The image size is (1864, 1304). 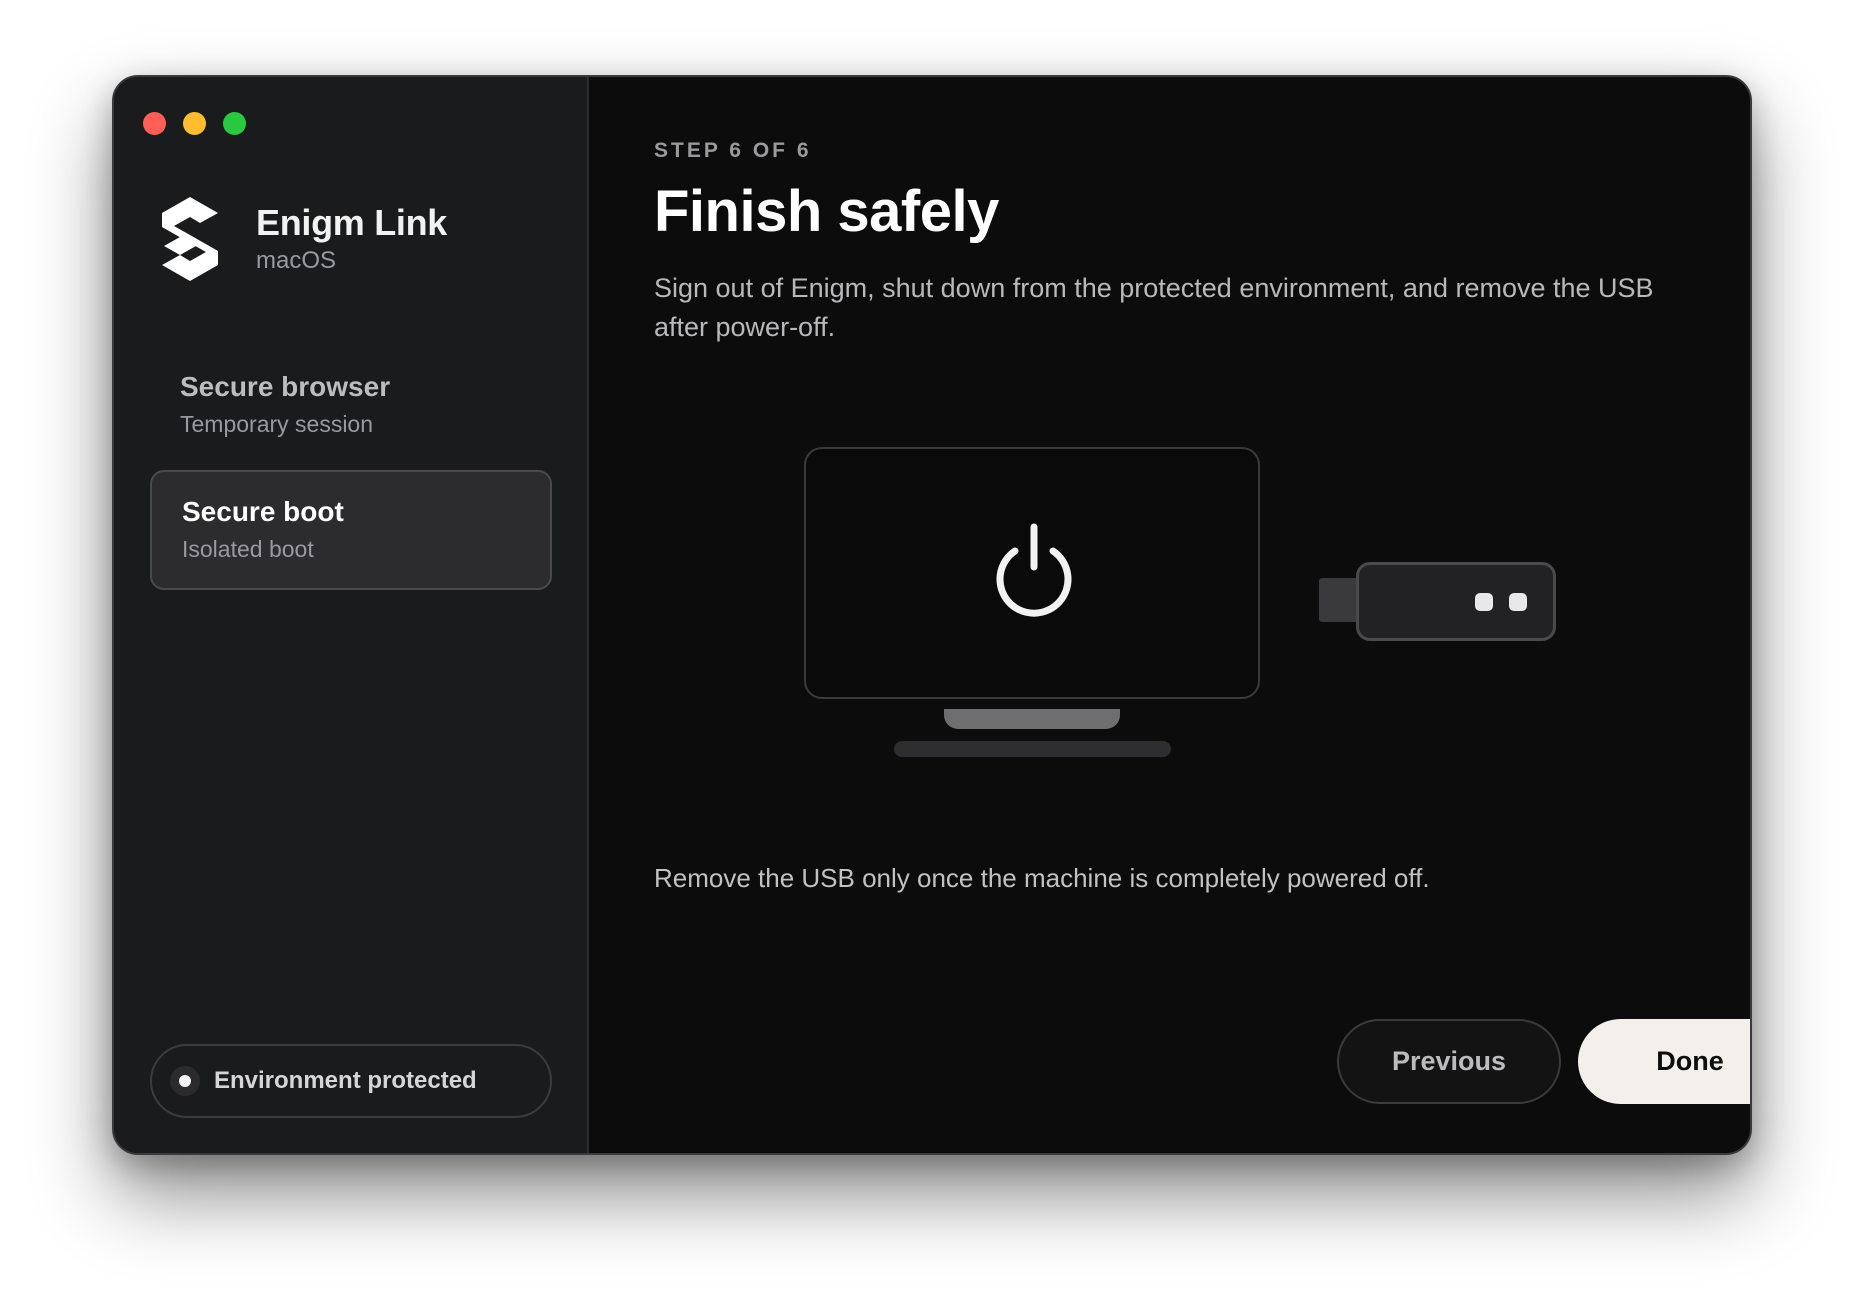 I want to click on sidebar-item-label: Secure browser, so click(x=285, y=386).